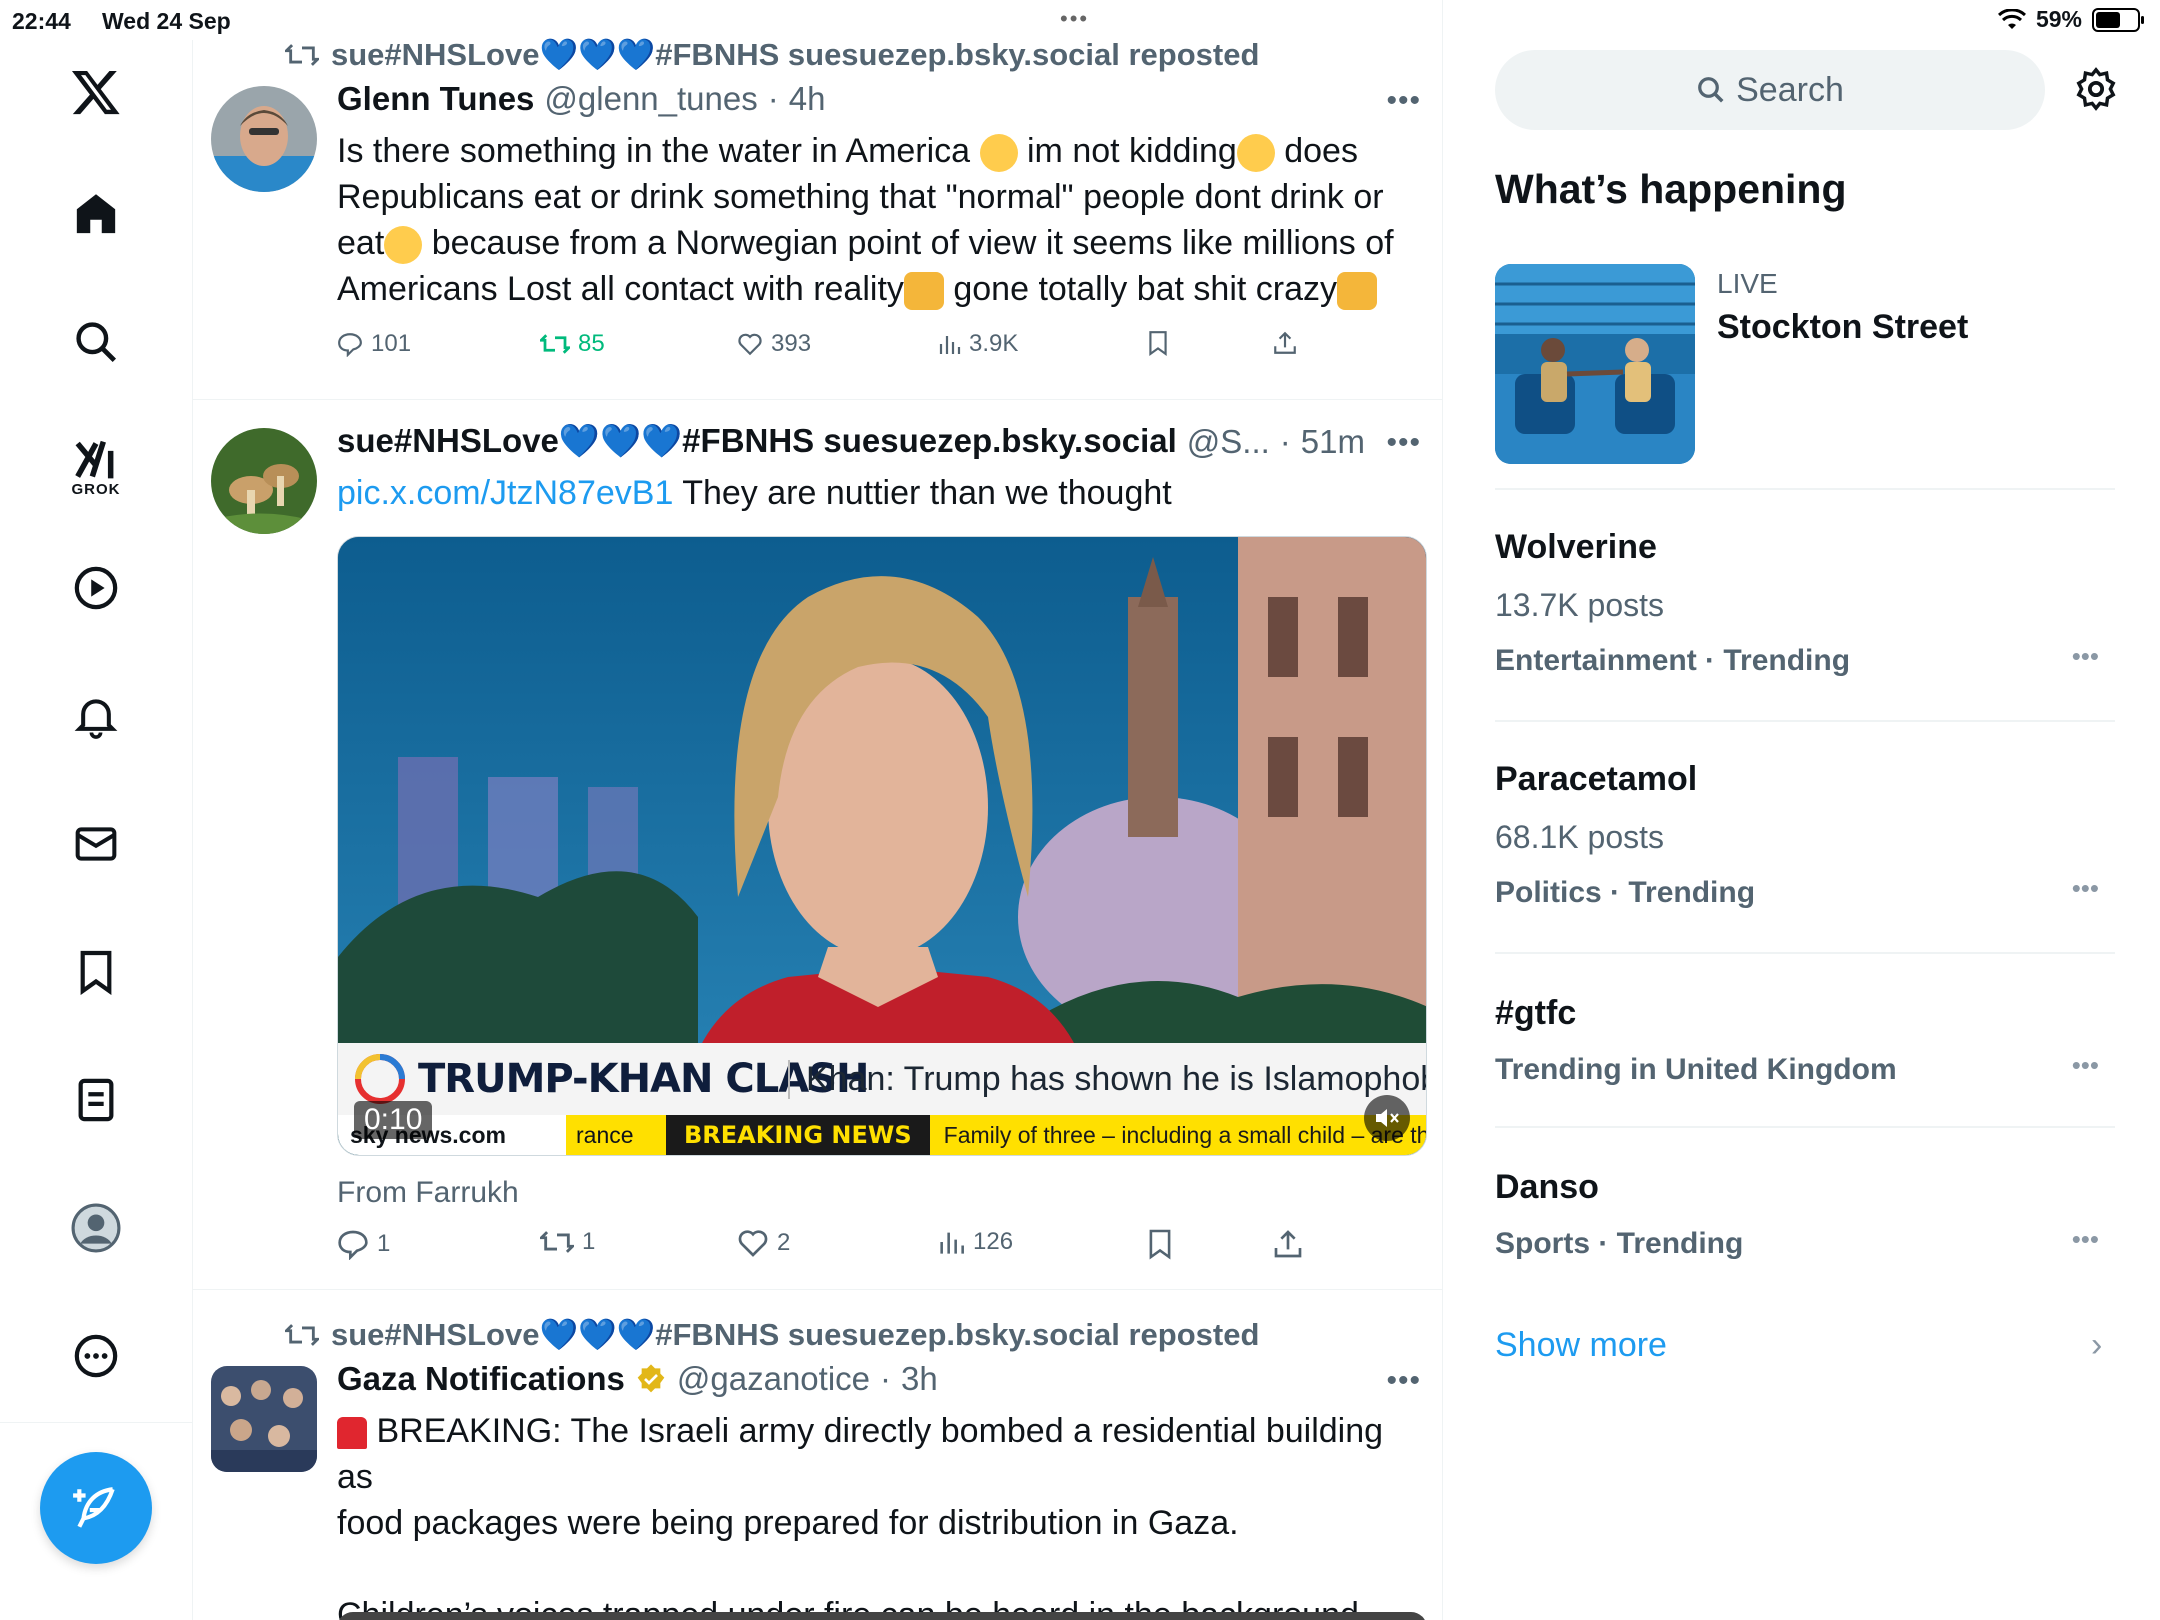 Image resolution: width=2160 pixels, height=1620 pixels. What do you see at coordinates (2096, 91) in the screenshot?
I see `settings-gear-icon` at bounding box center [2096, 91].